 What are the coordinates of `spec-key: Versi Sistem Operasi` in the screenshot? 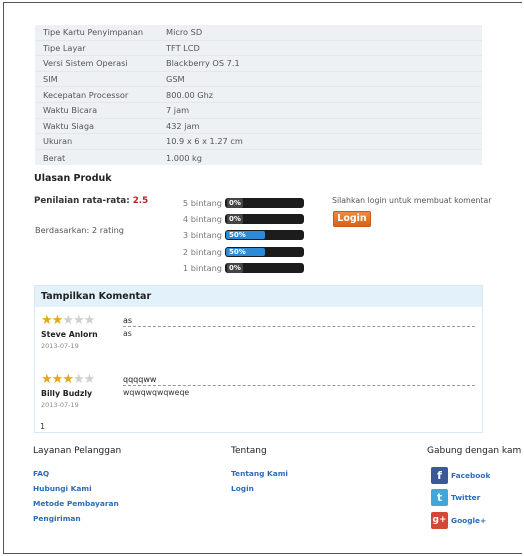 It's located at (85, 63).